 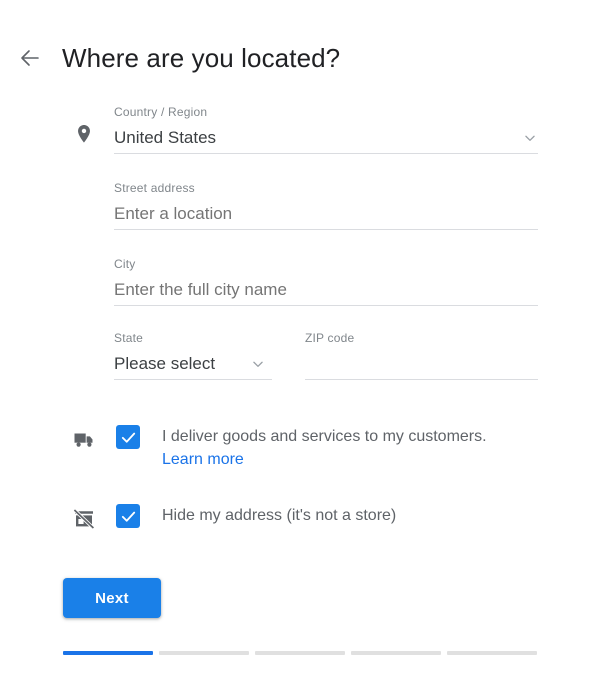 What do you see at coordinates (165, 137) in the screenshot?
I see `country-value: United States` at bounding box center [165, 137].